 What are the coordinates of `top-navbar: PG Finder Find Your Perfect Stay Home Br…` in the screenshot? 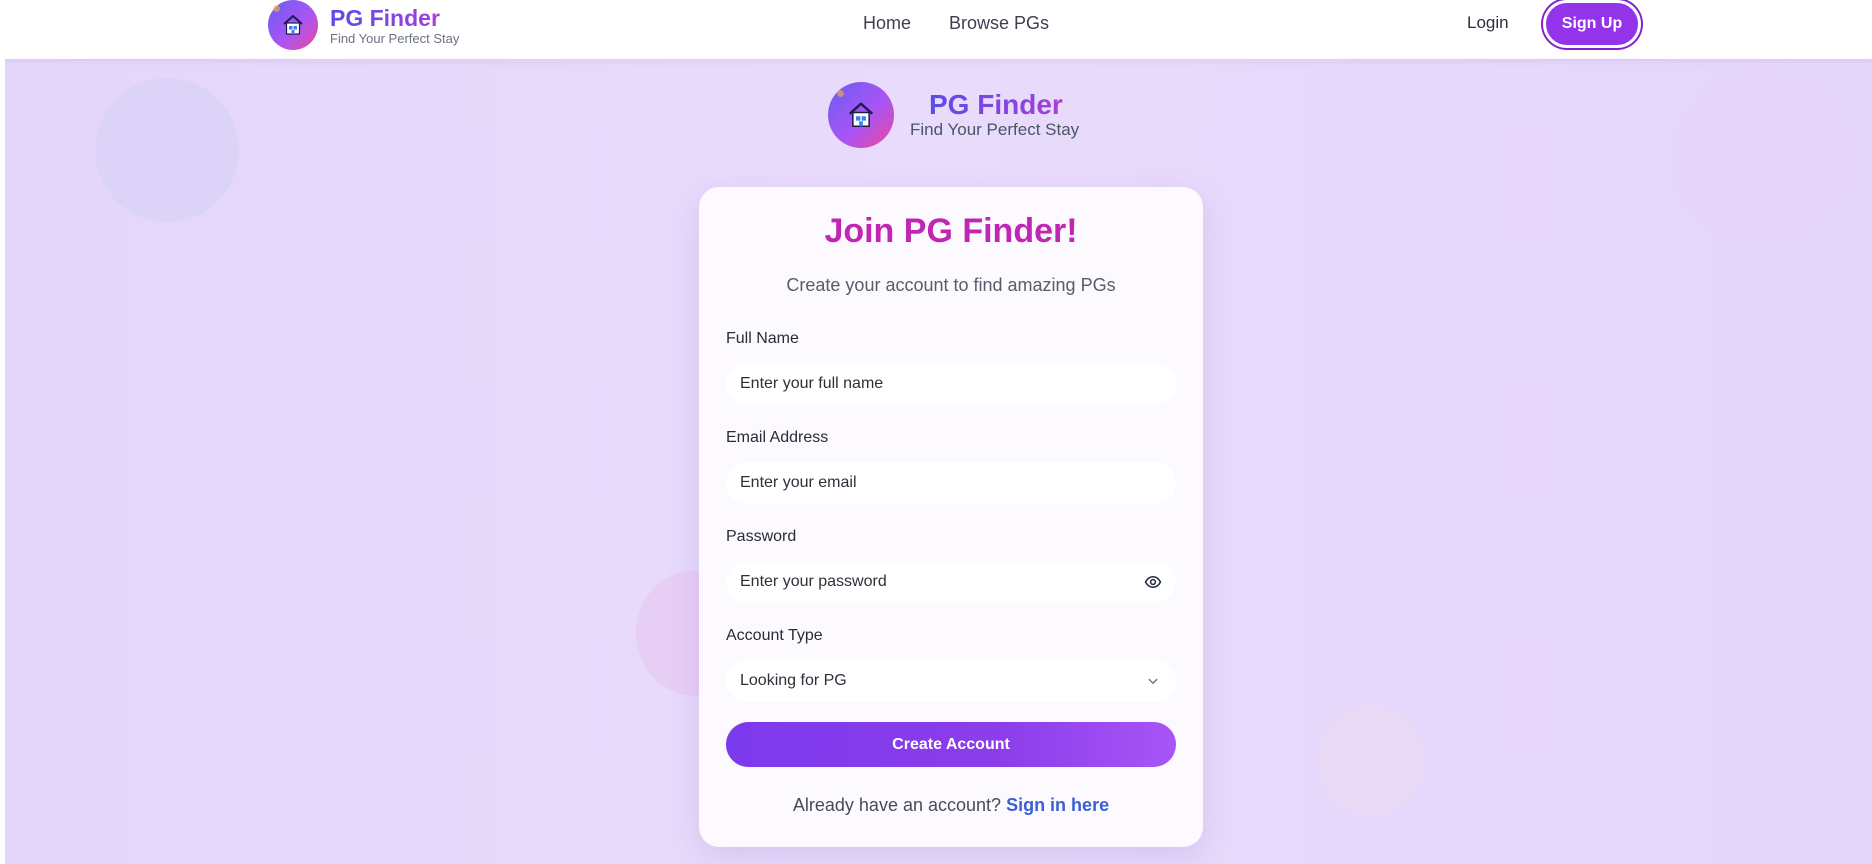 It's located at (938, 29).